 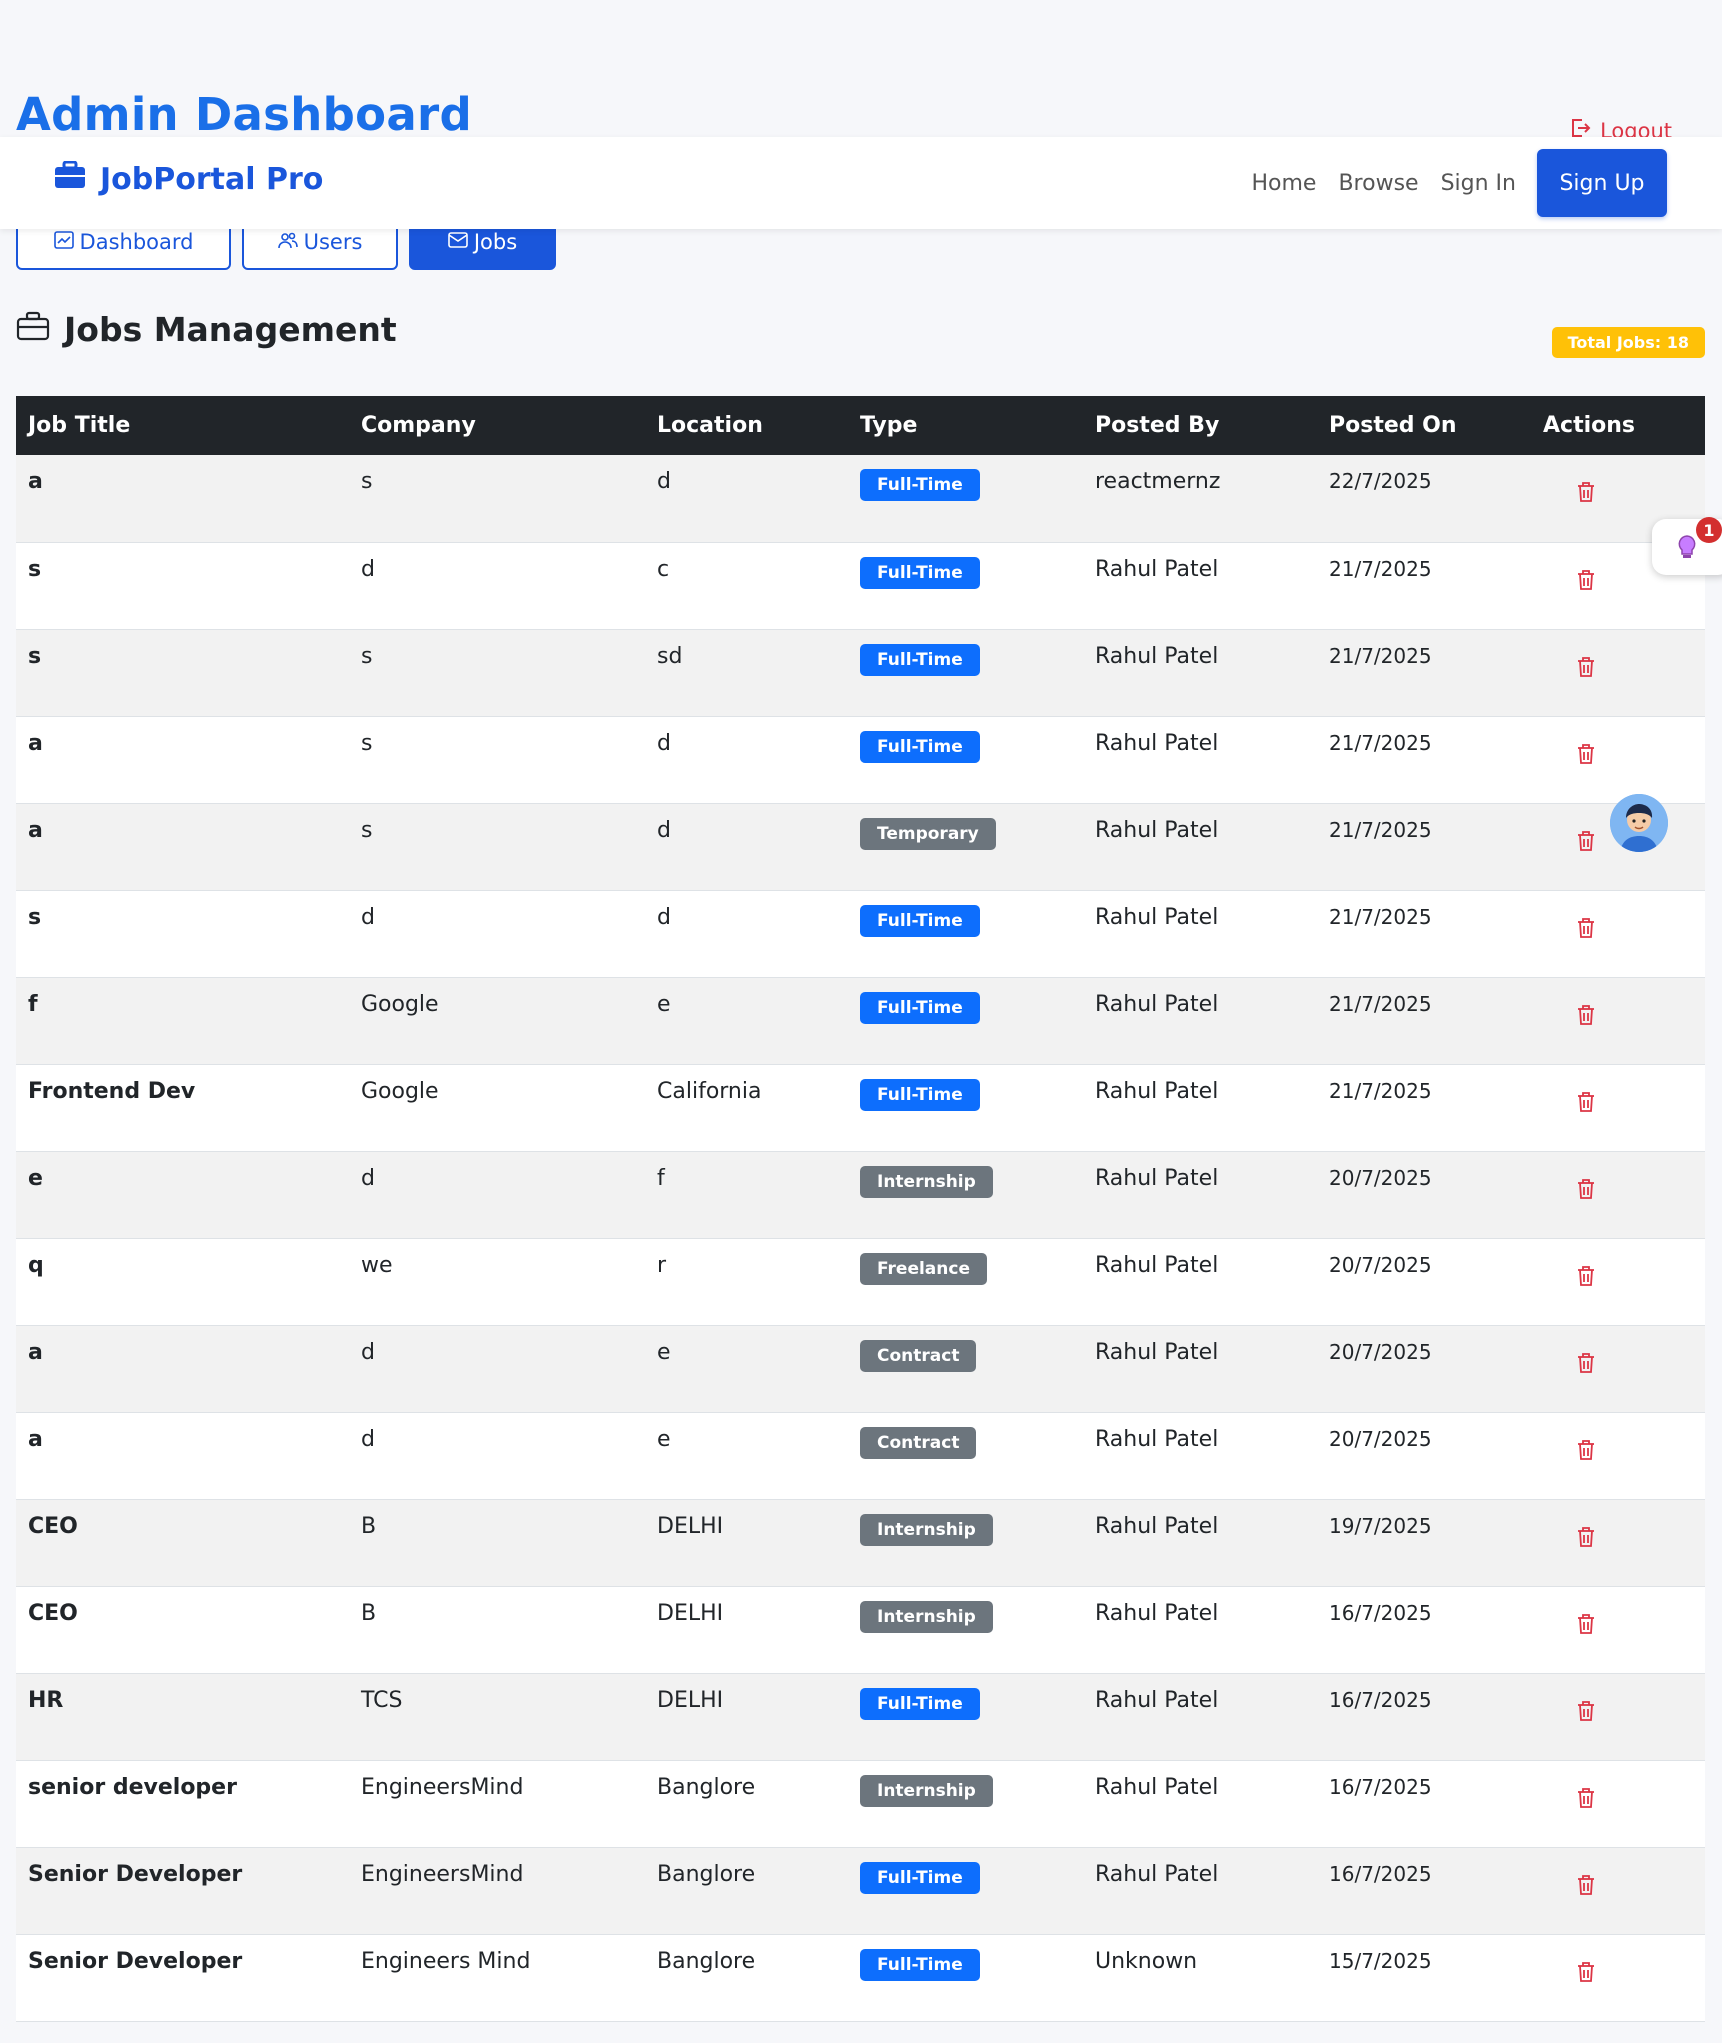 What do you see at coordinates (710, 425) in the screenshot?
I see `header-location: Location` at bounding box center [710, 425].